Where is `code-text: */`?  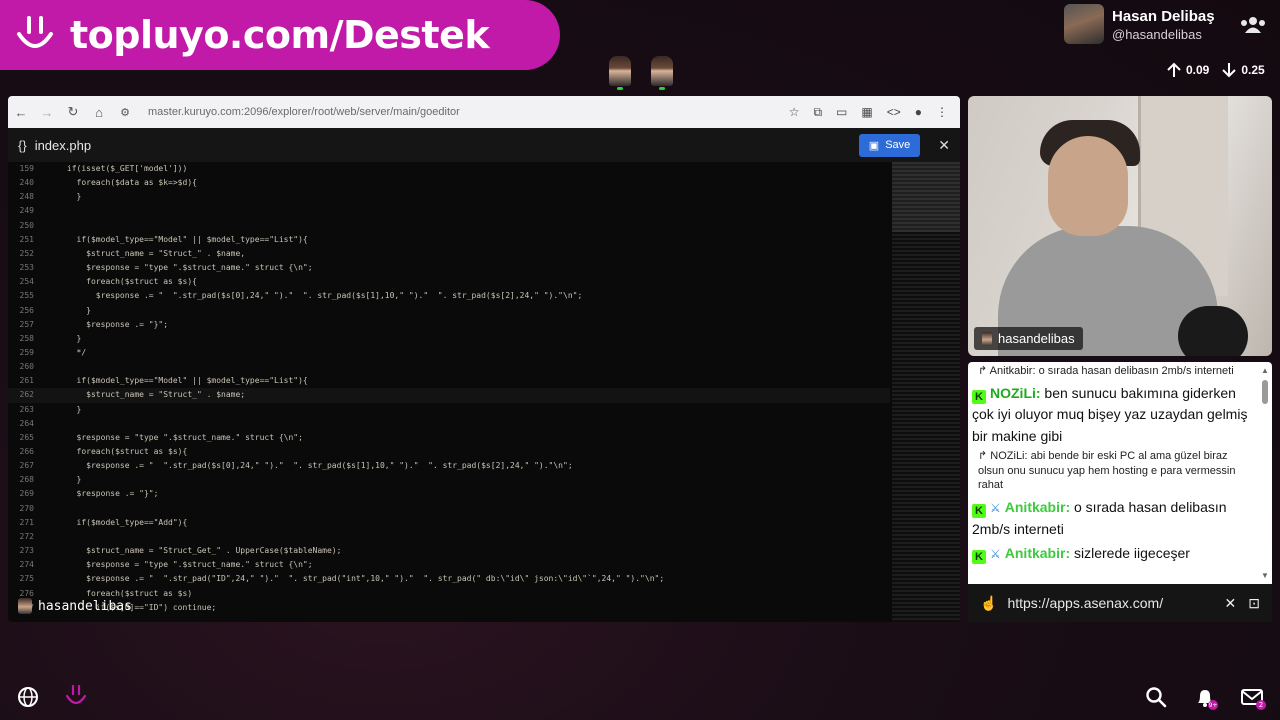
code-text: */ is located at coordinates (76, 352).